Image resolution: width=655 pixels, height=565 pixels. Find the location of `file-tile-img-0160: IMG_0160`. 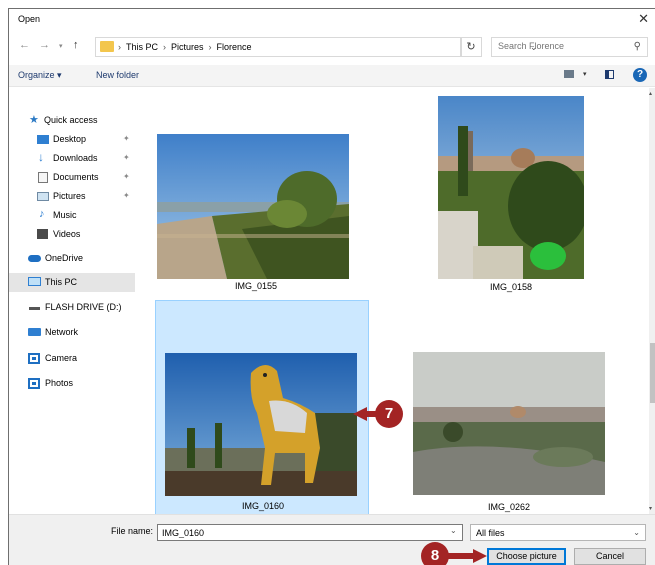

file-tile-img-0160: IMG_0160 is located at coordinates (262, 407).